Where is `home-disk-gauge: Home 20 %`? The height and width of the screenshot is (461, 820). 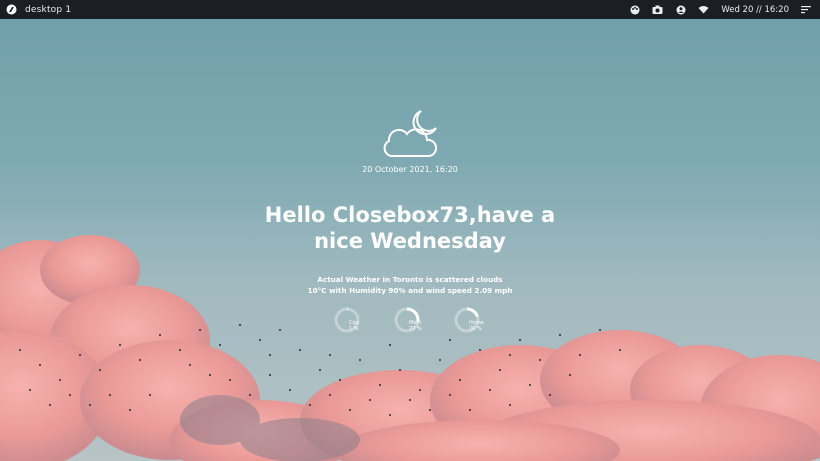 home-disk-gauge: Home 20 % is located at coordinates (483, 320).